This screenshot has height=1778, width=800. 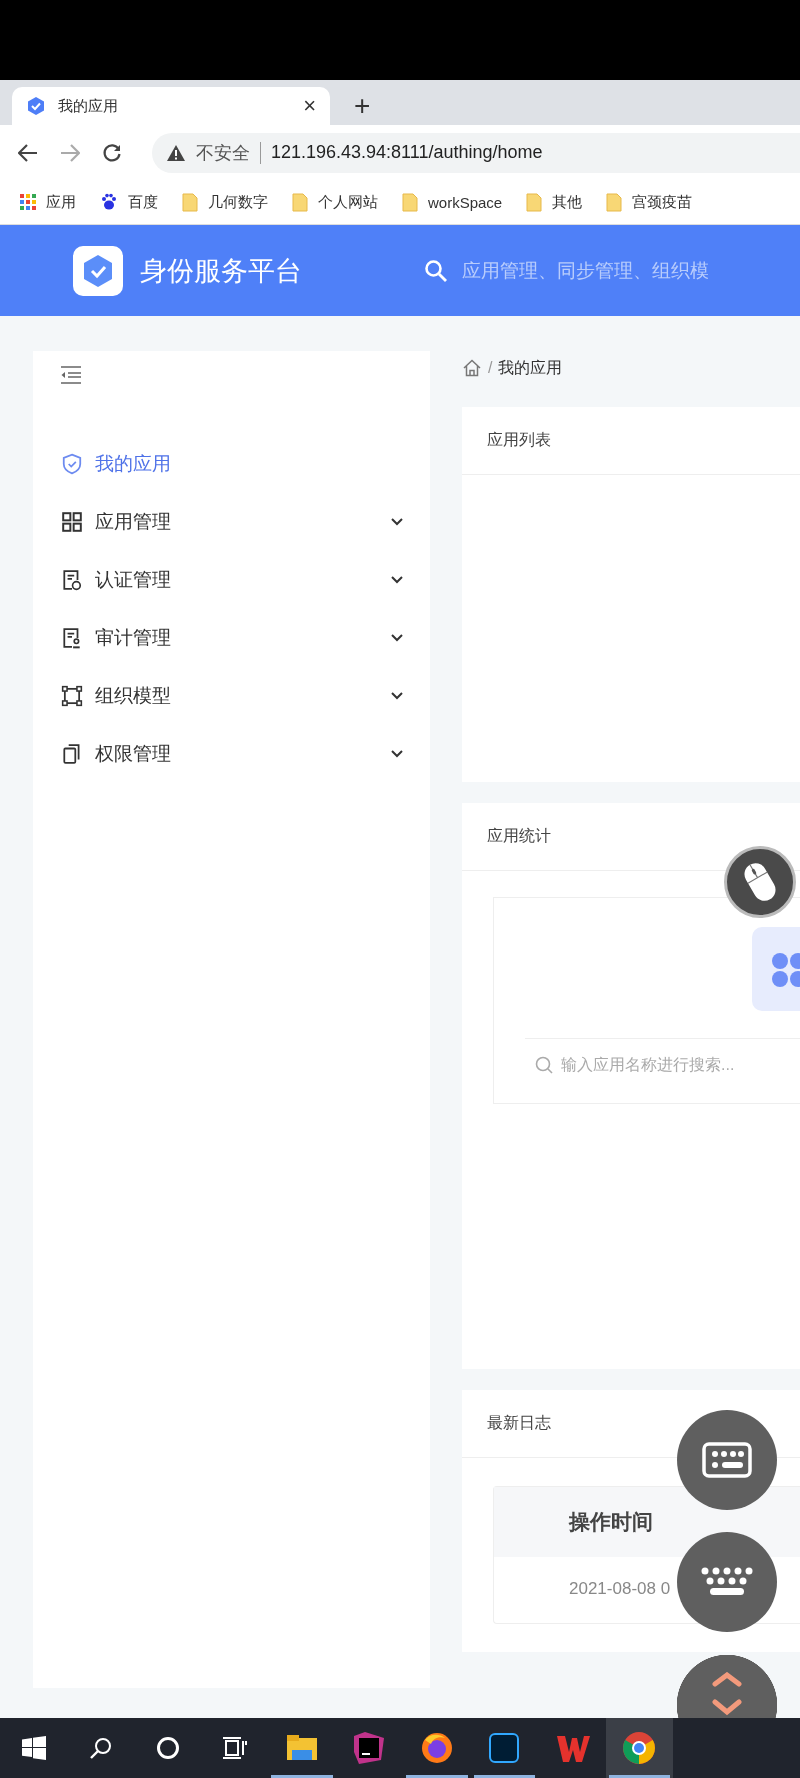 I want to click on sidebar-item: 应用管理, so click(x=231, y=522).